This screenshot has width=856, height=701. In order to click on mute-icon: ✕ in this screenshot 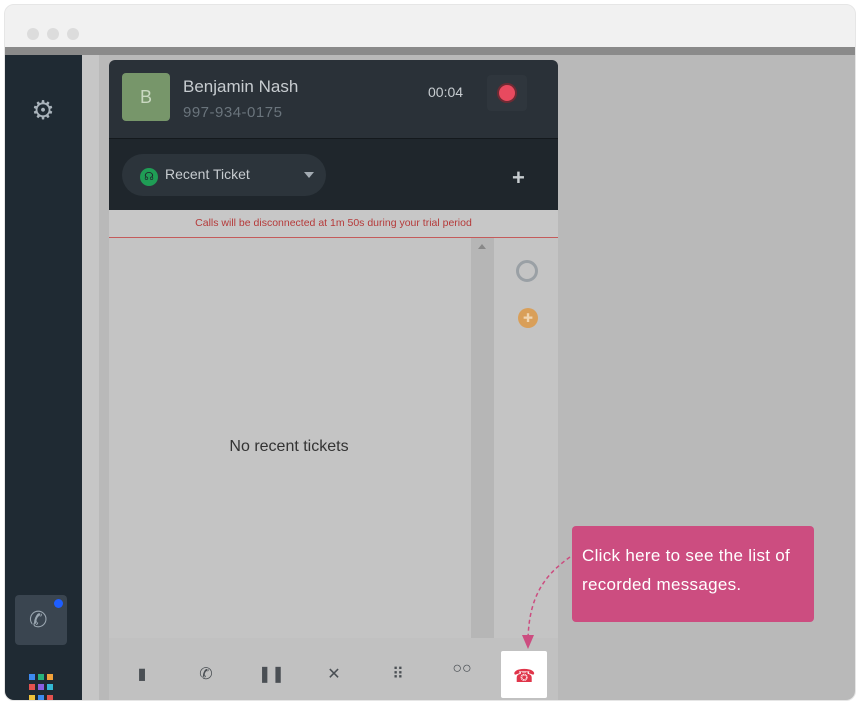, I will do `click(334, 674)`.